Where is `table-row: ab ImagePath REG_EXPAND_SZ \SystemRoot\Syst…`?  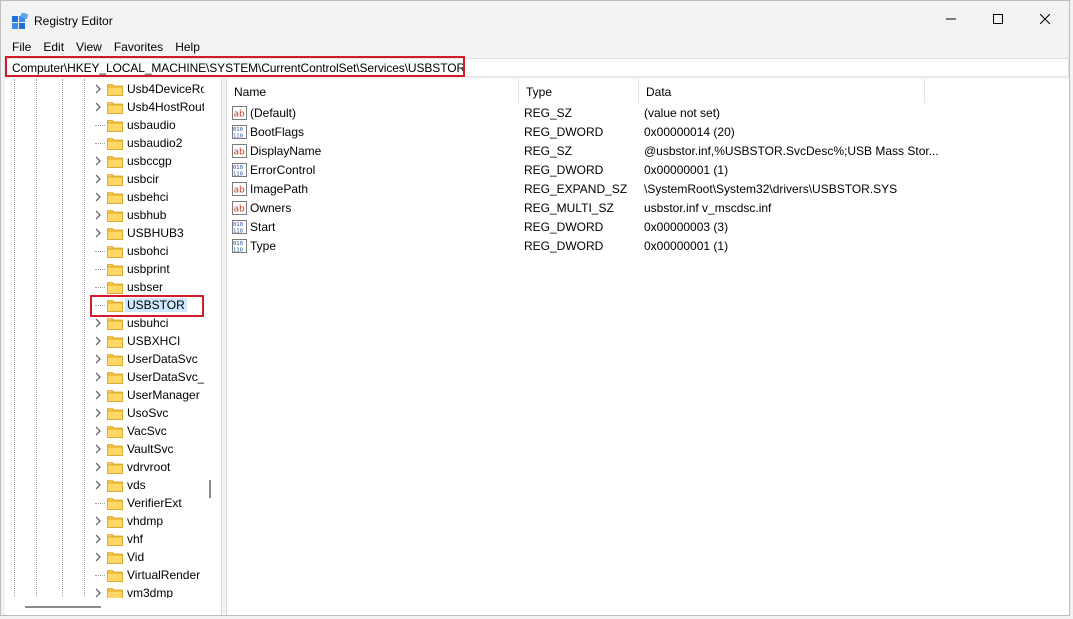
table-row: ab ImagePath REG_EXPAND_SZ \SystemRoot\Syst… is located at coordinates (648, 189).